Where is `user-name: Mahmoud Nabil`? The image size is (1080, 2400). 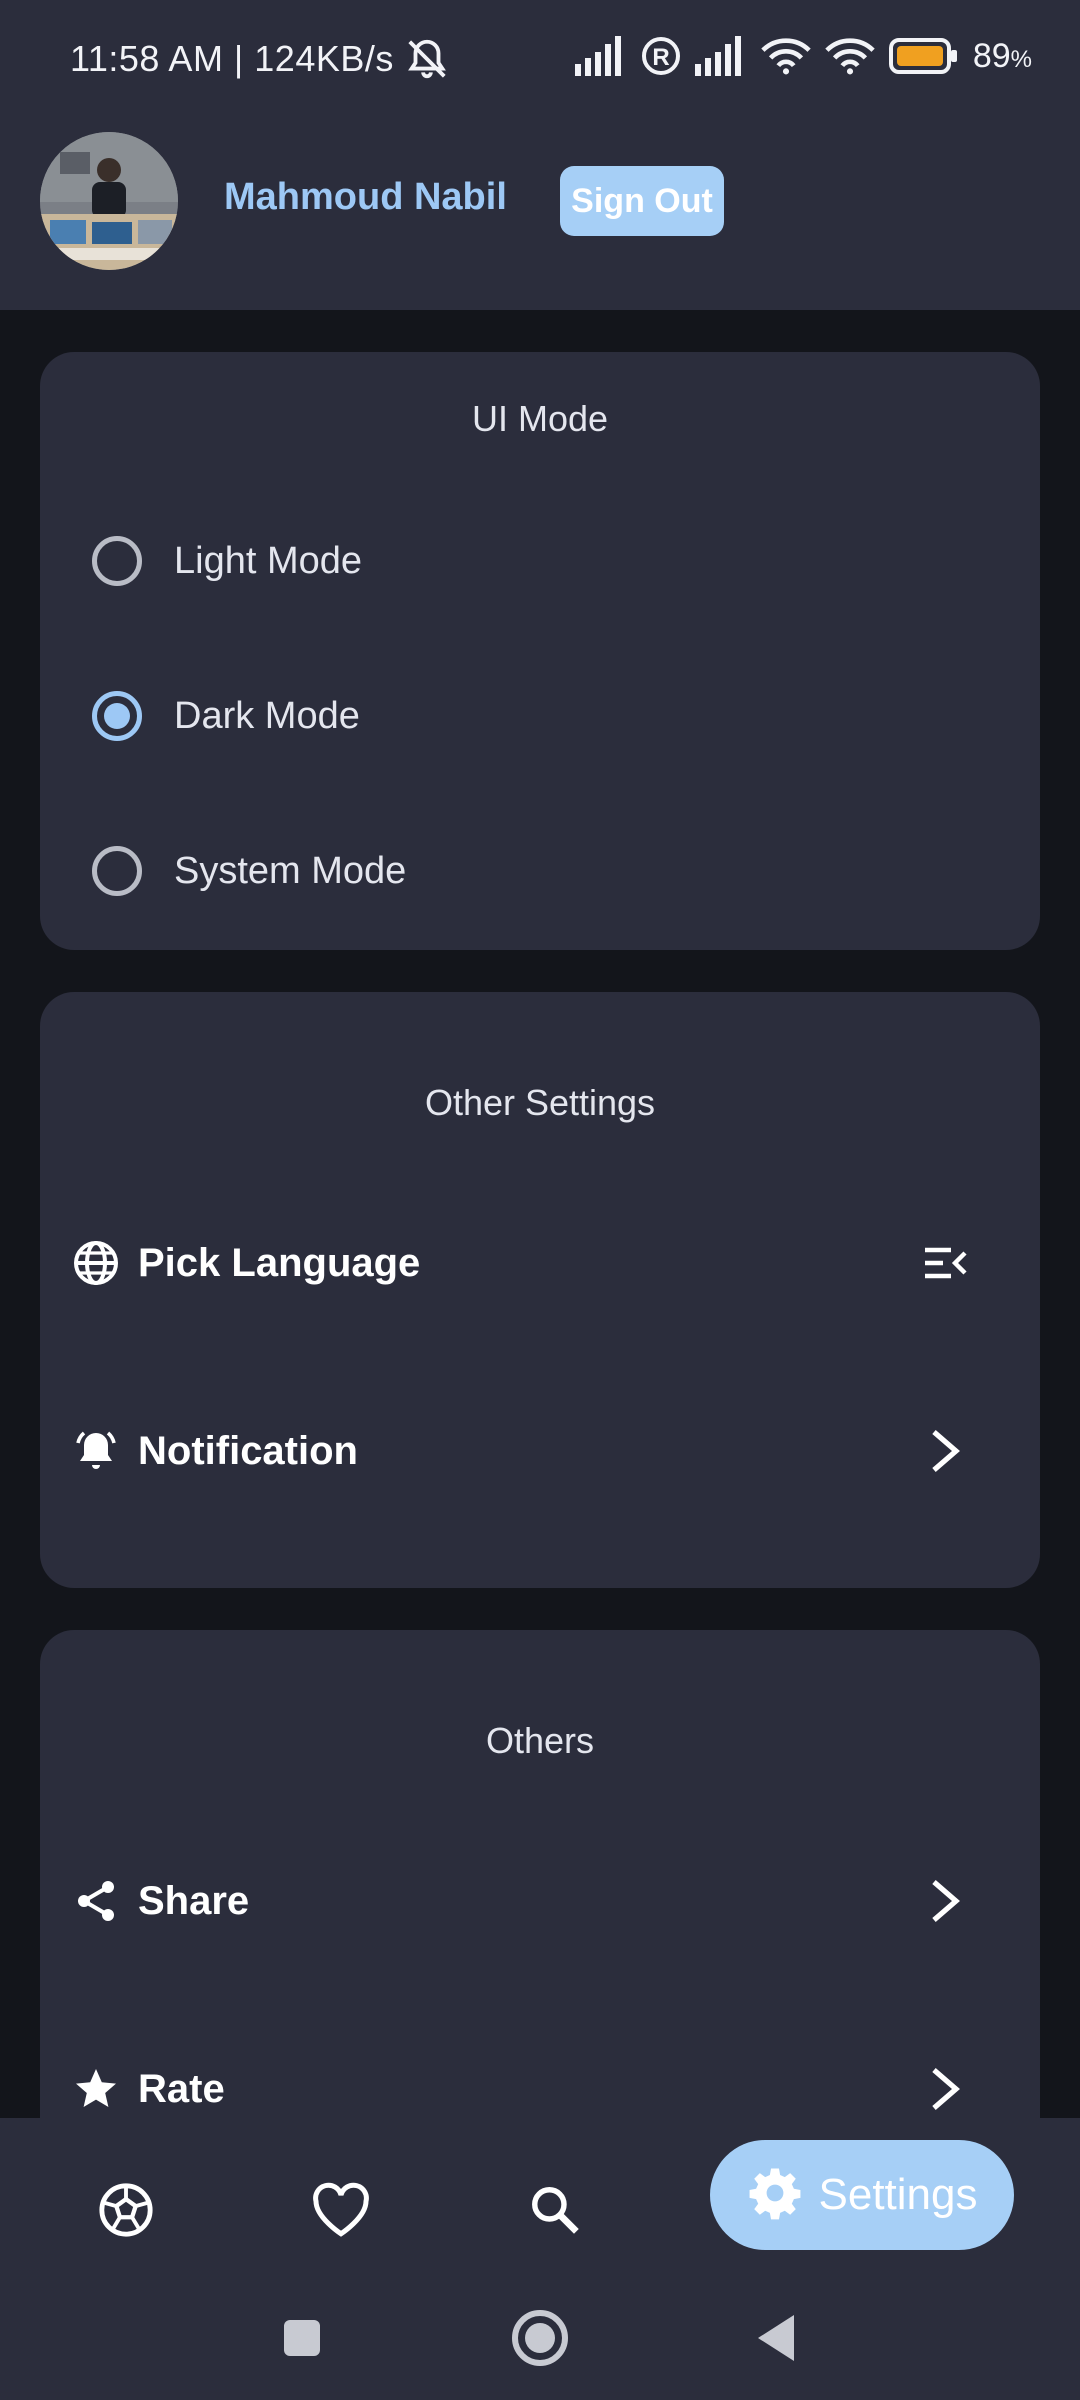 user-name: Mahmoud Nabil is located at coordinates (365, 197).